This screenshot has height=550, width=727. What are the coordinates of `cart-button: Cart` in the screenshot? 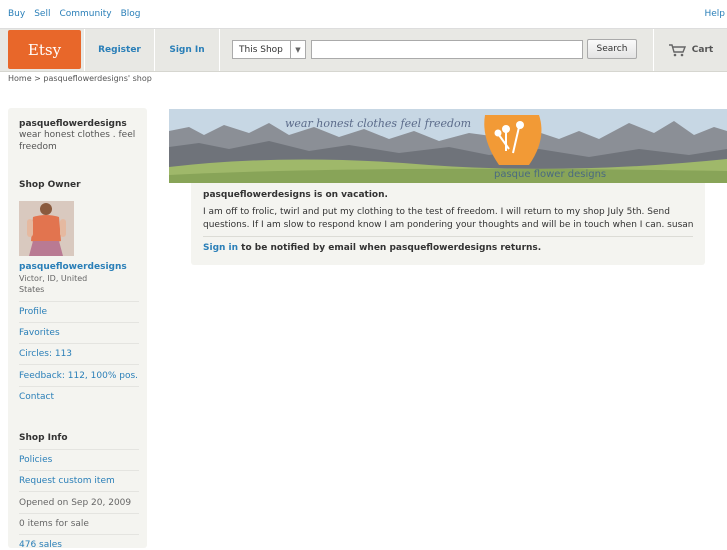 It's located at (690, 50).